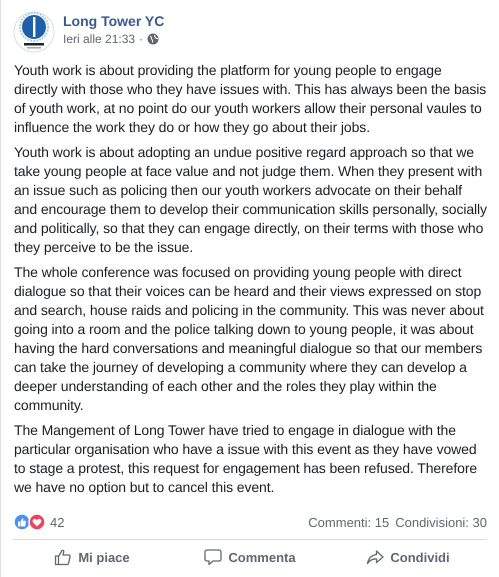  I want to click on globe-icon, so click(153, 39).